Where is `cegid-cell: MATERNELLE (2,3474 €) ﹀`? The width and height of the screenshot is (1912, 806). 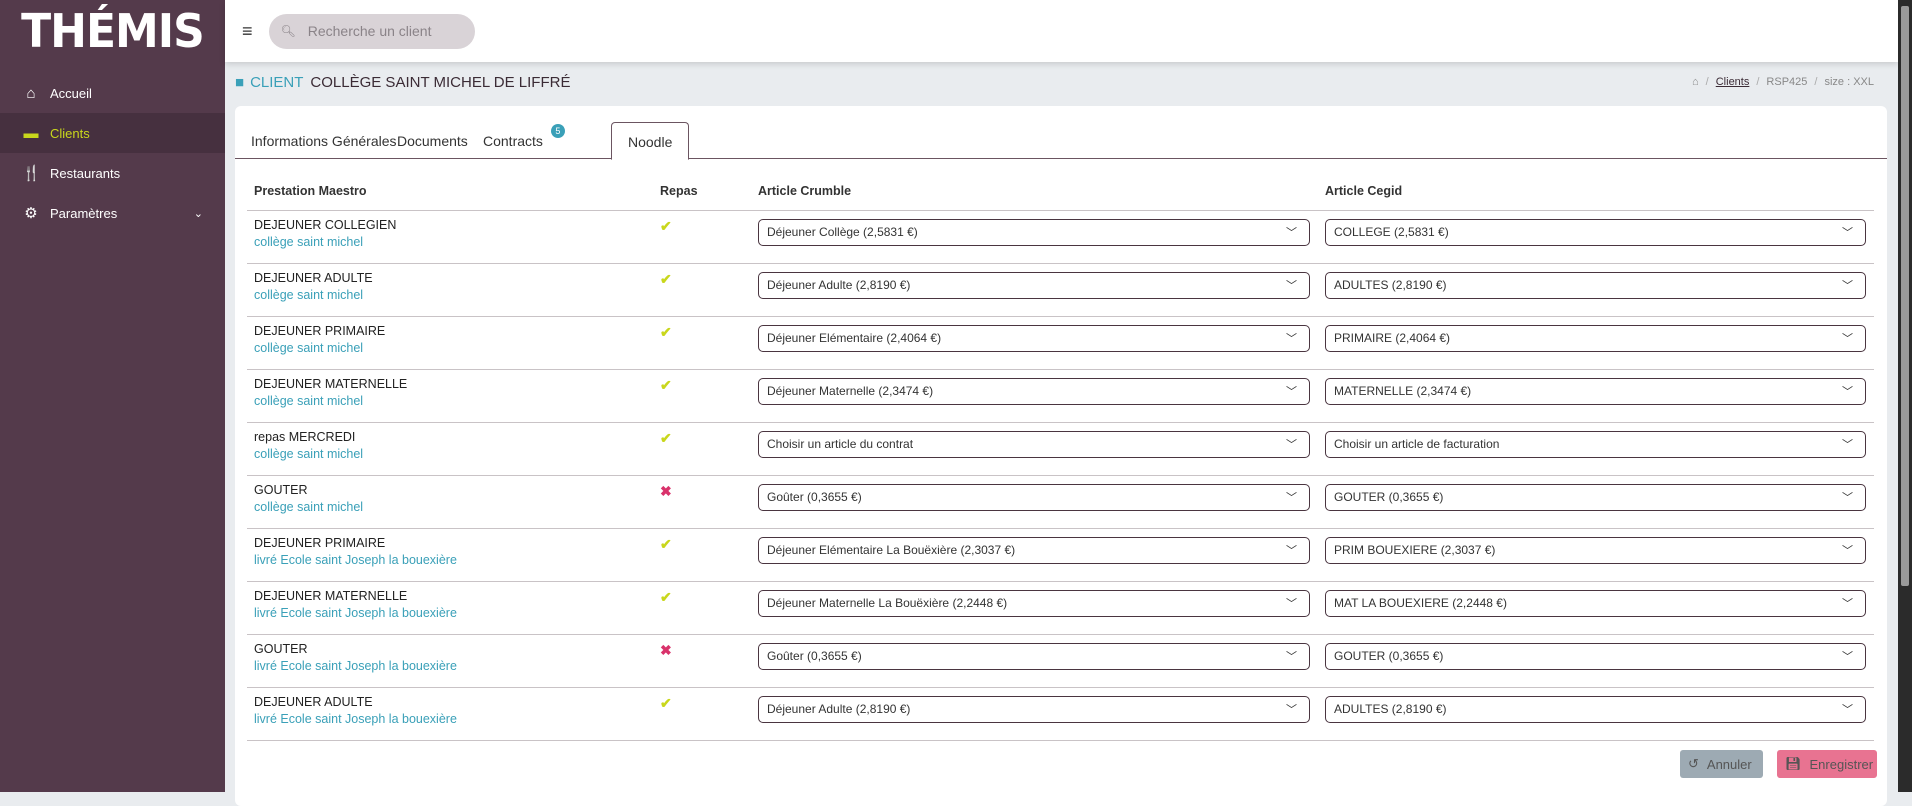 cegid-cell: MATERNELLE (2,3474 €) ﹀ is located at coordinates (1596, 396).